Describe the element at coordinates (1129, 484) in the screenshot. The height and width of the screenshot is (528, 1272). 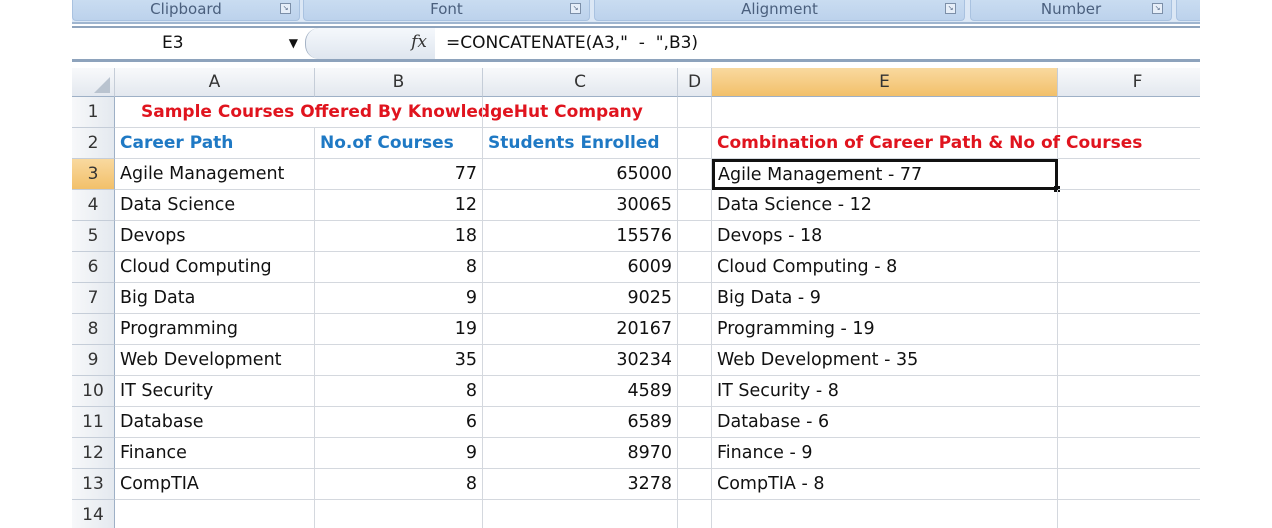
I see `cell-f13` at that location.